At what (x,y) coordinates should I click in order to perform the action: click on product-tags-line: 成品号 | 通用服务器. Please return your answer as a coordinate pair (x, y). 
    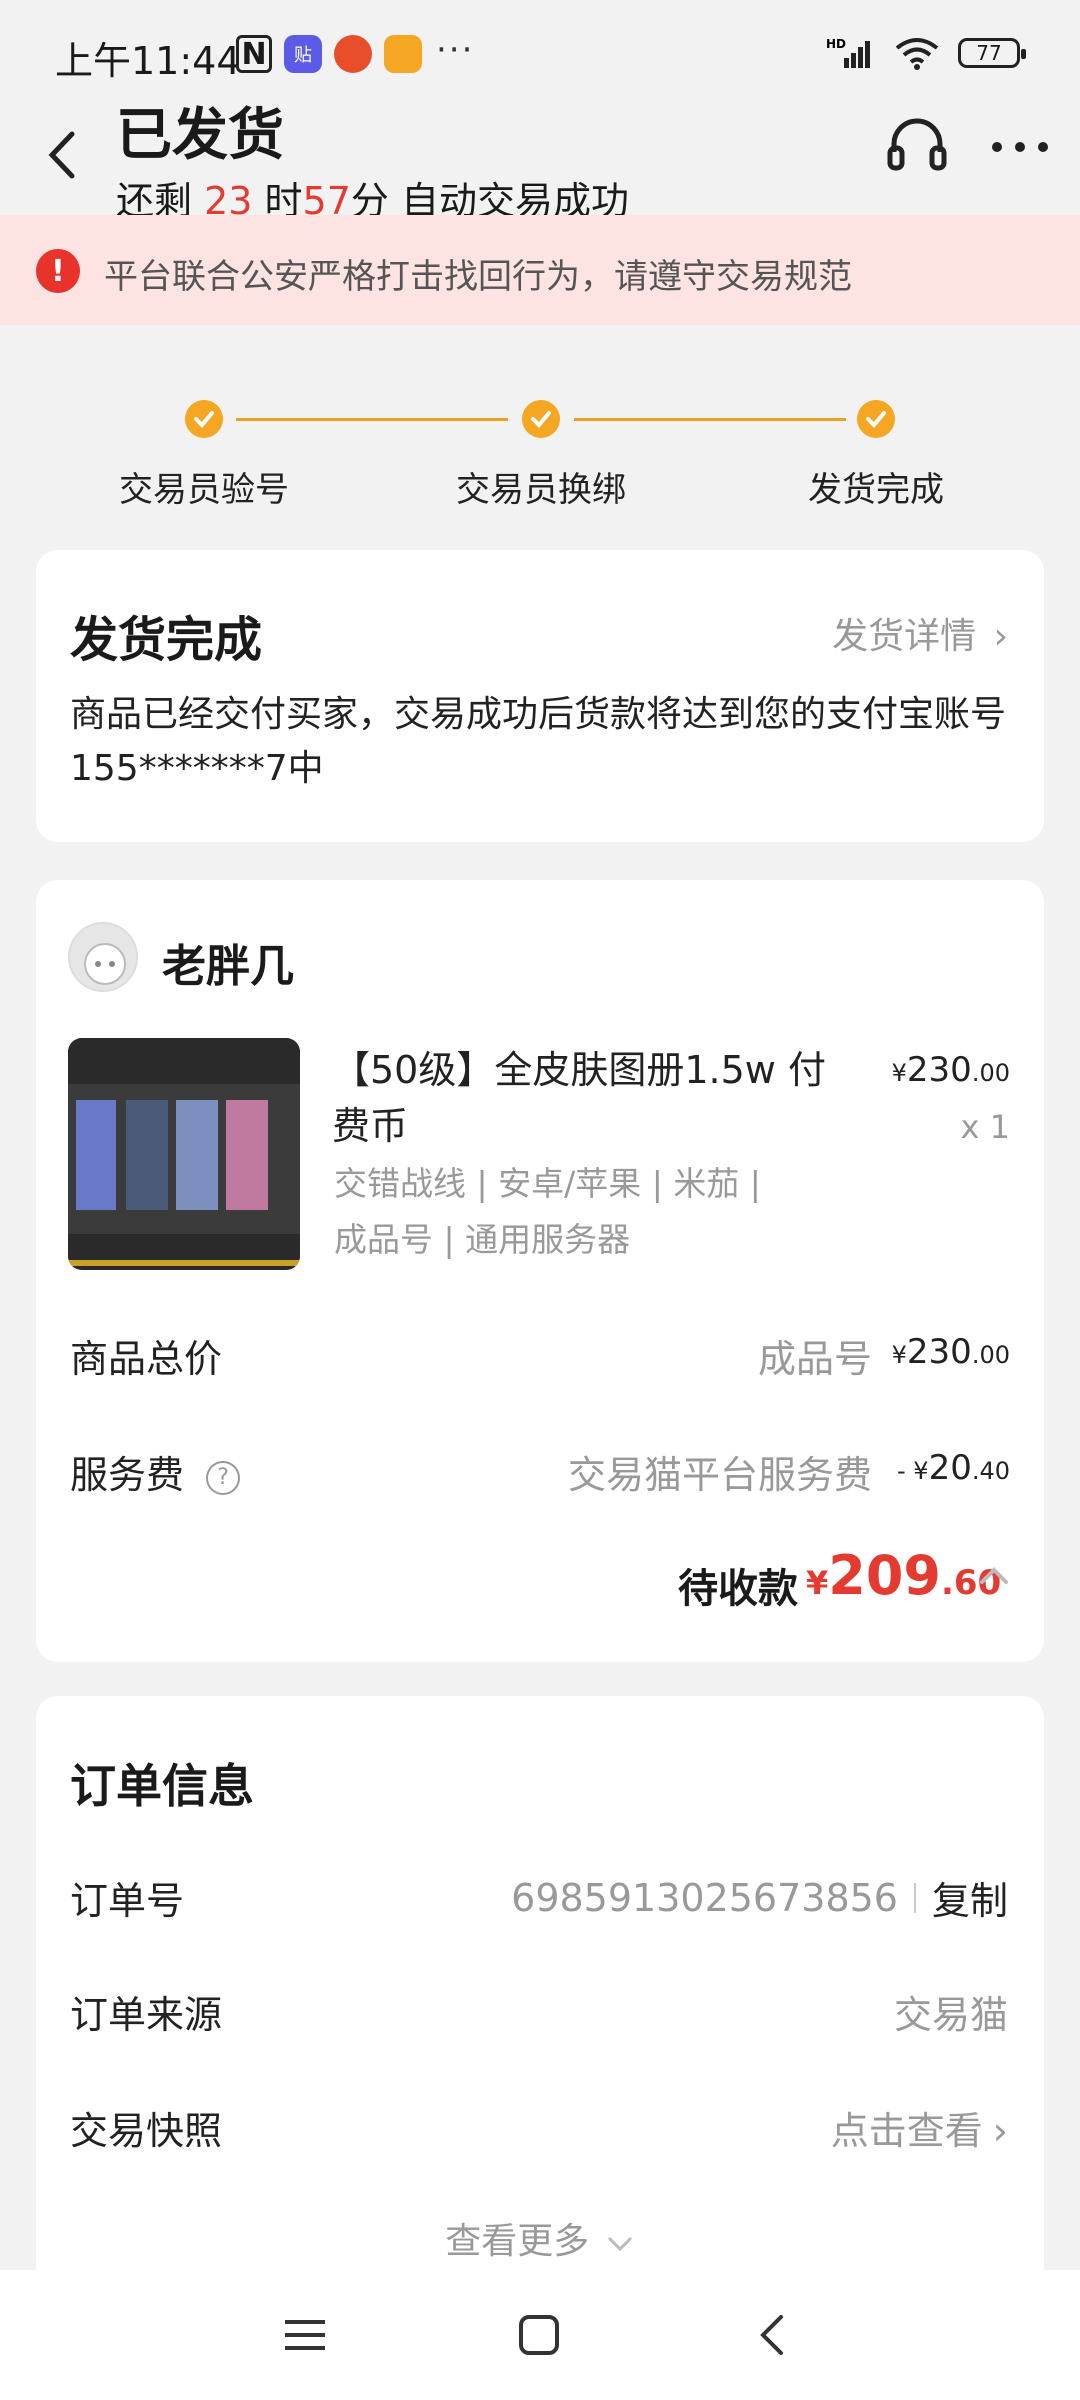
    Looking at the image, I should click on (482, 1239).